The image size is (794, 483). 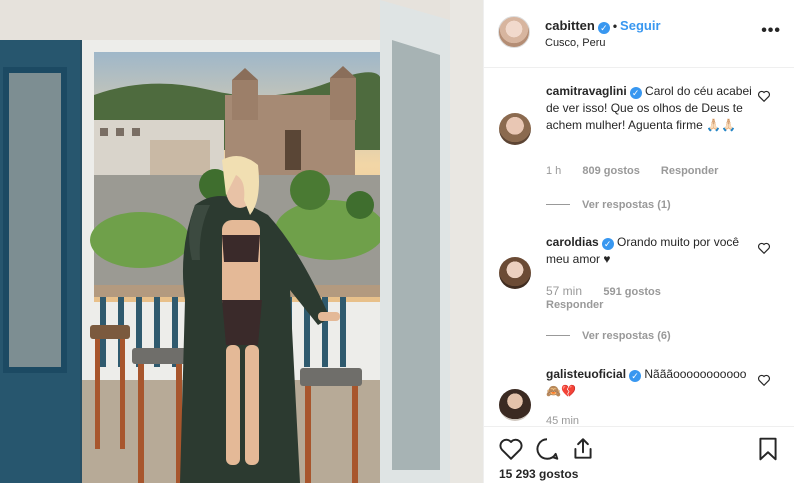 I want to click on author-line: cabitten ✓ • Seguir, so click(x=603, y=26).